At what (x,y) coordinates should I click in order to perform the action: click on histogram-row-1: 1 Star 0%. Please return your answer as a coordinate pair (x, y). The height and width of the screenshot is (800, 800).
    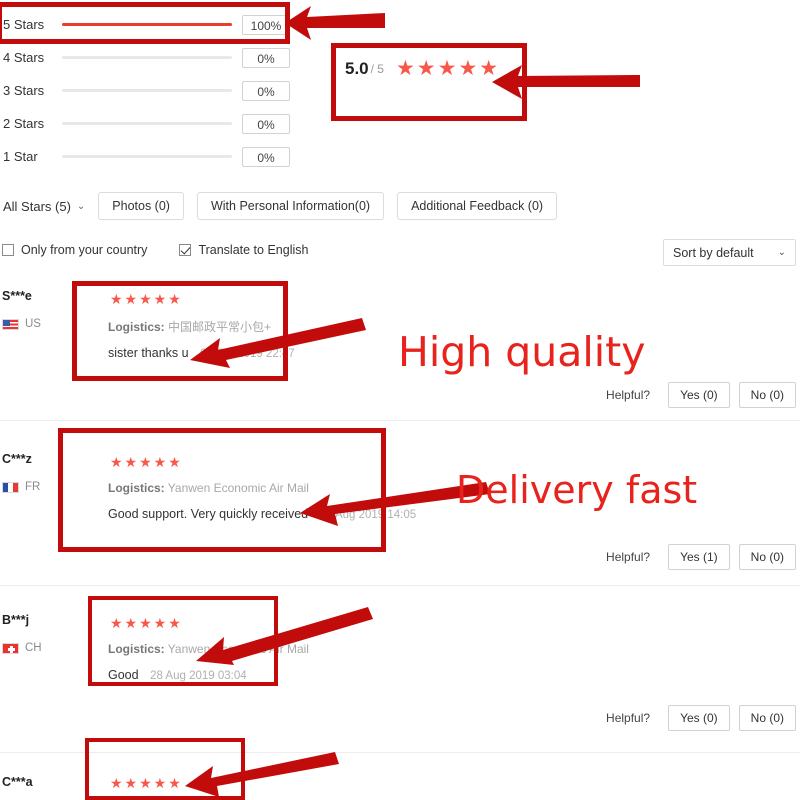
    Looking at the image, I should click on (145, 156).